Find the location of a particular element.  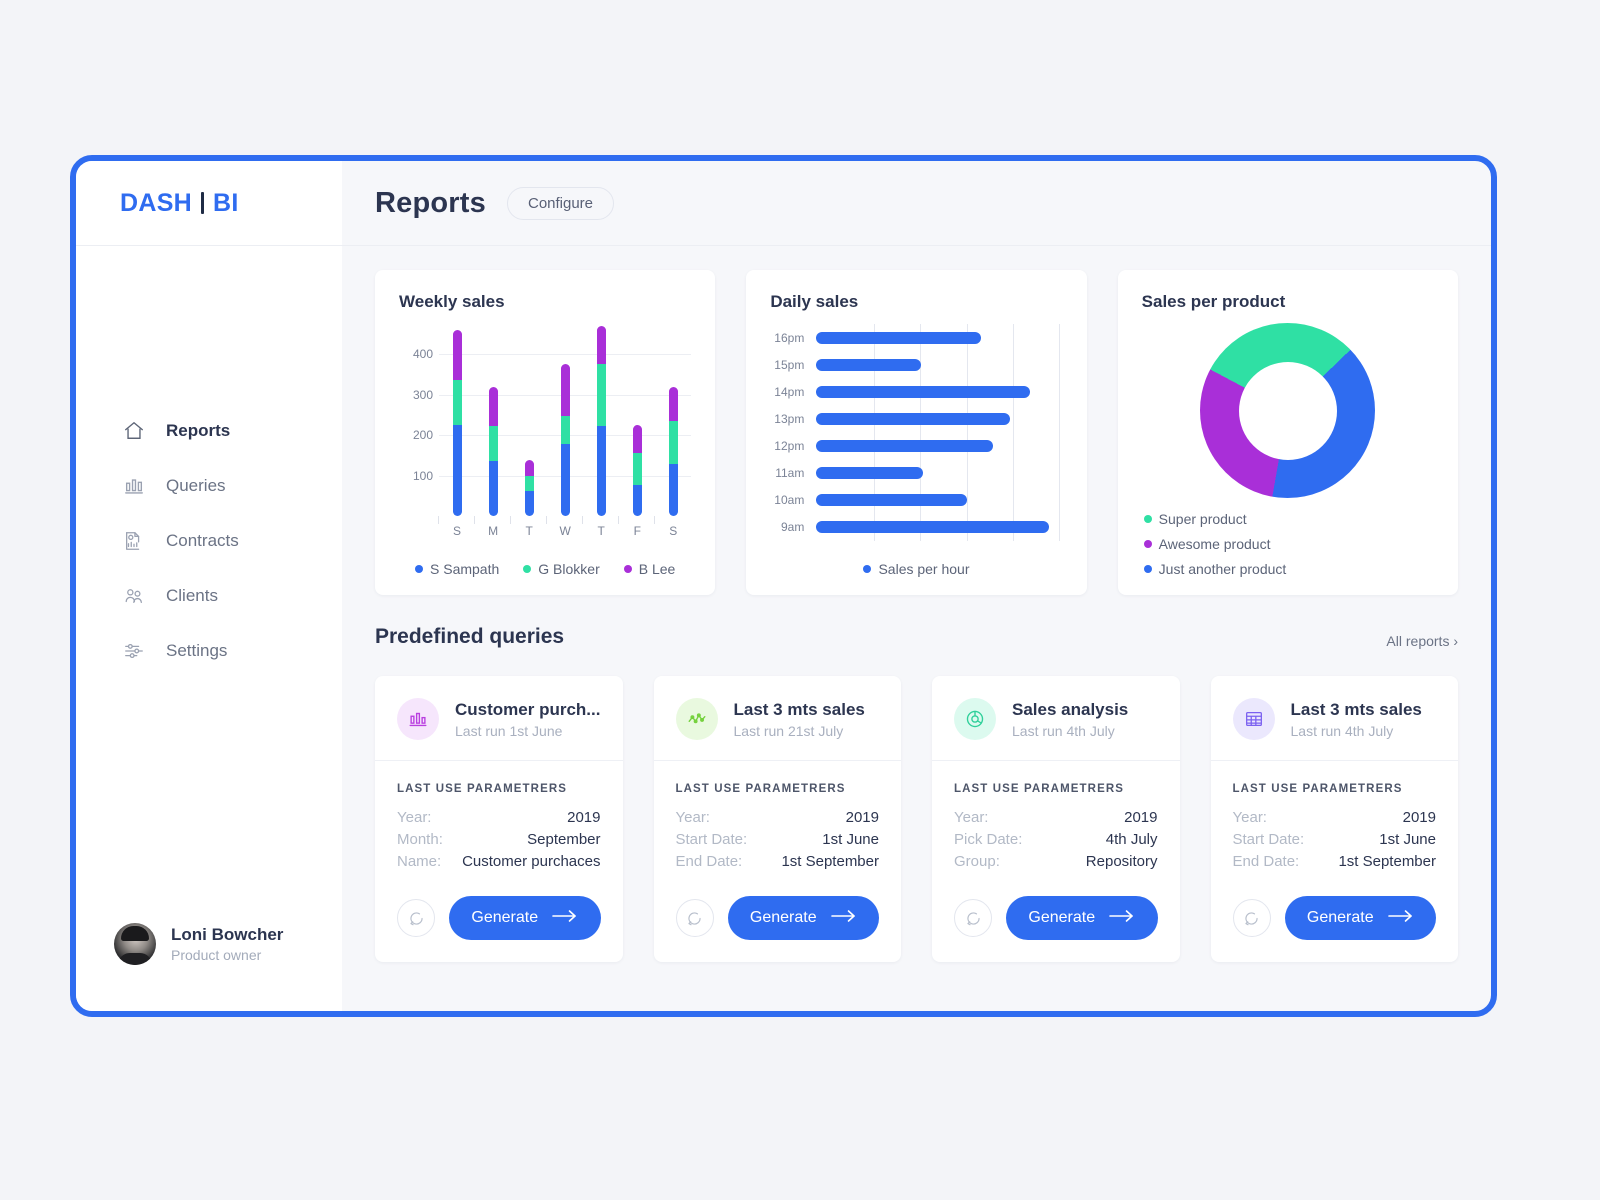

legend-label: G Blokker is located at coordinates (569, 569).